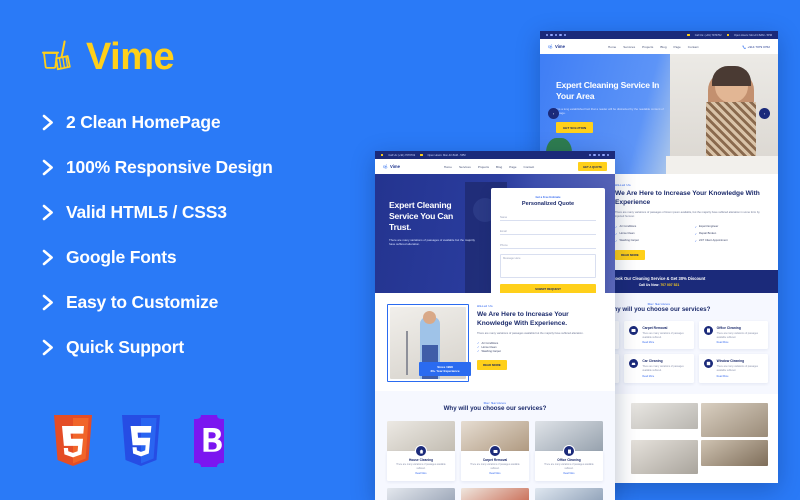 The height and width of the screenshot is (500, 800). Describe the element at coordinates (548, 230) in the screenshot. I see `quote-email-input: Email` at that location.